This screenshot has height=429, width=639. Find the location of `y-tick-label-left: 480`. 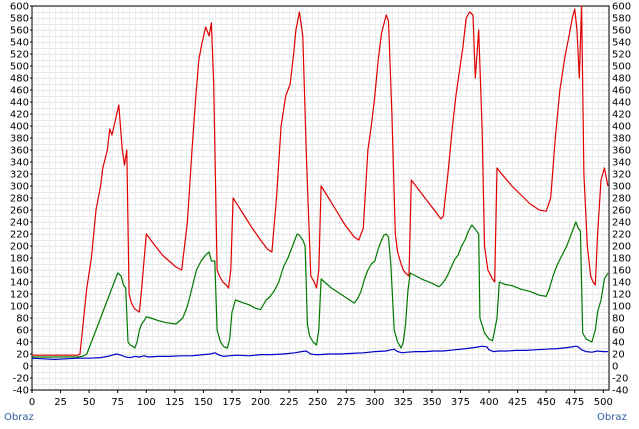

y-tick-label-left: 480 is located at coordinates (19, 79).